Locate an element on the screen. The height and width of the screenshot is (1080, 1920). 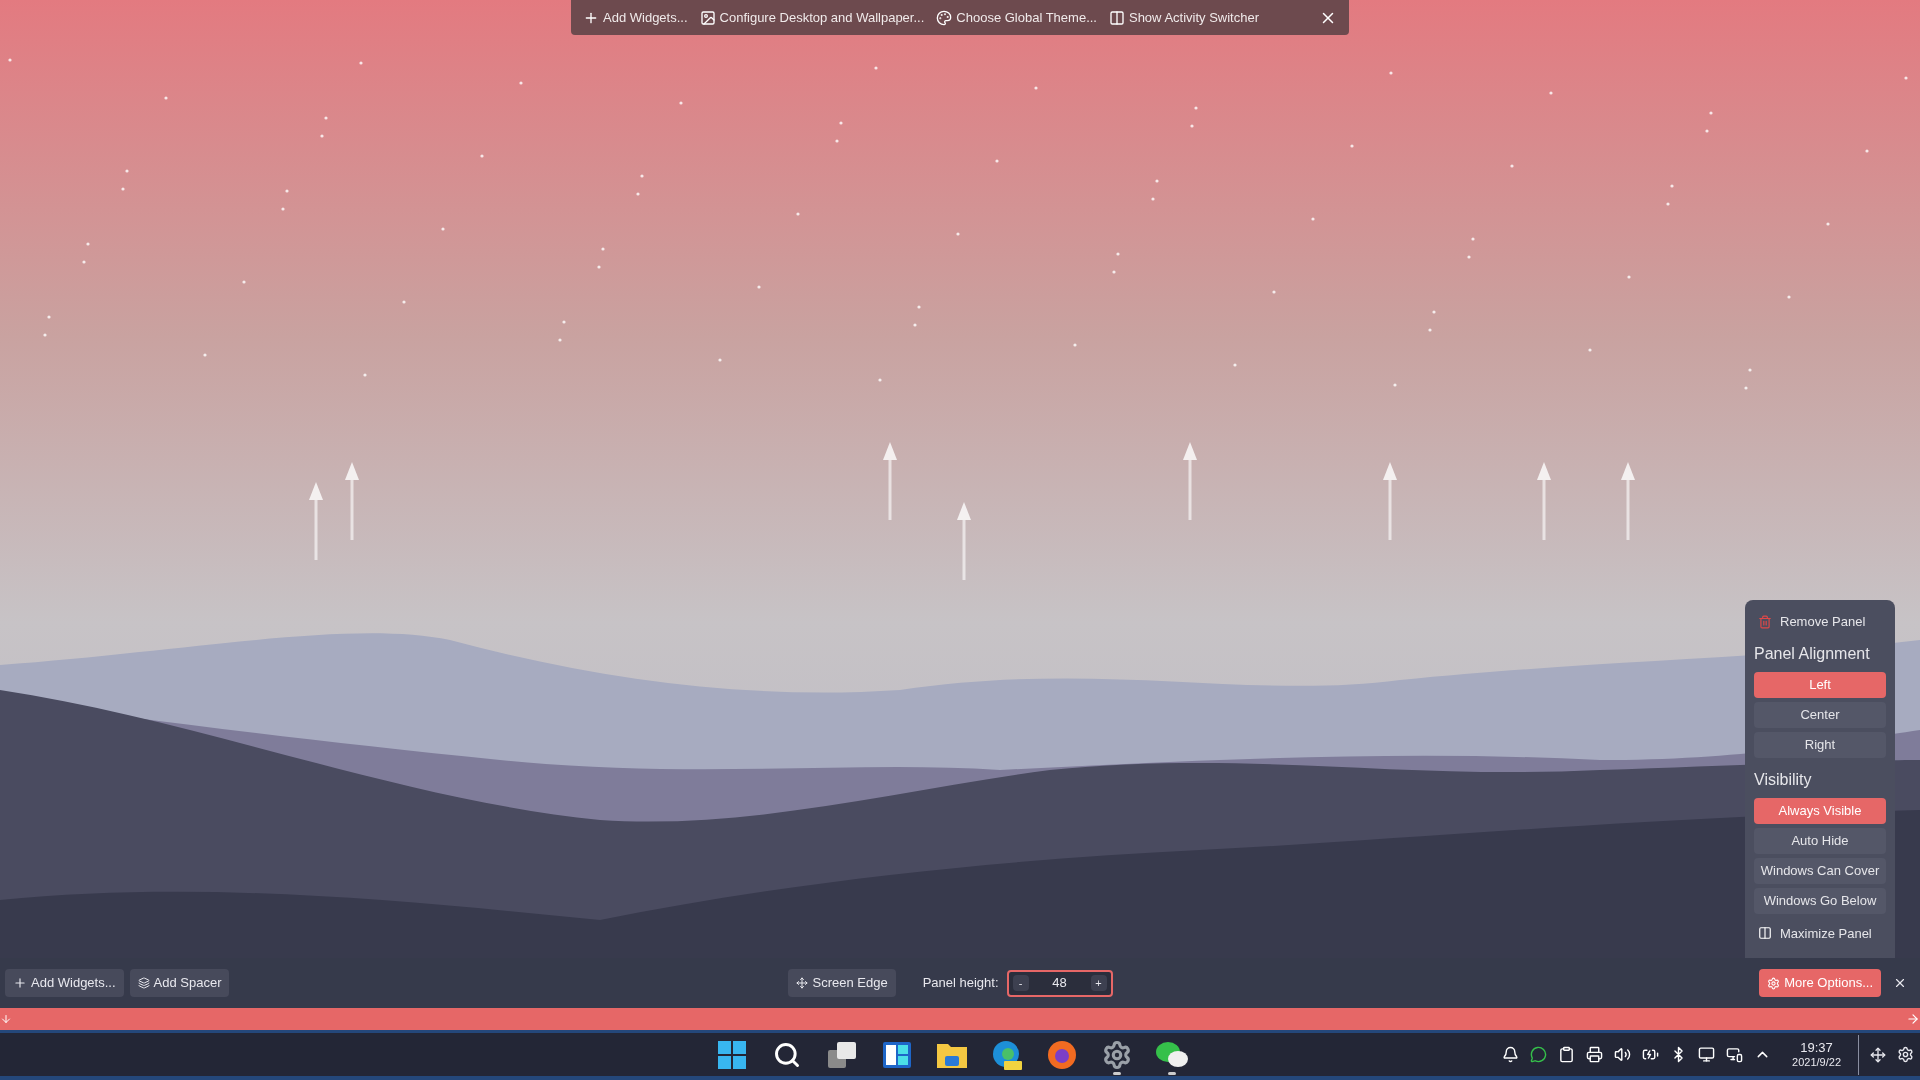
increment-button: + is located at coordinates (1098, 983).